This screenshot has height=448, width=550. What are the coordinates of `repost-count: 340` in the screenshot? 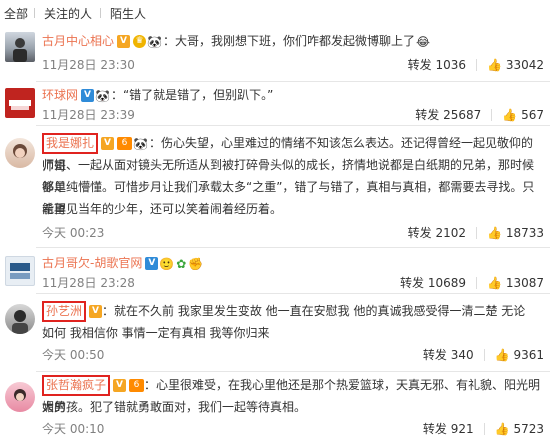 It's located at (462, 354).